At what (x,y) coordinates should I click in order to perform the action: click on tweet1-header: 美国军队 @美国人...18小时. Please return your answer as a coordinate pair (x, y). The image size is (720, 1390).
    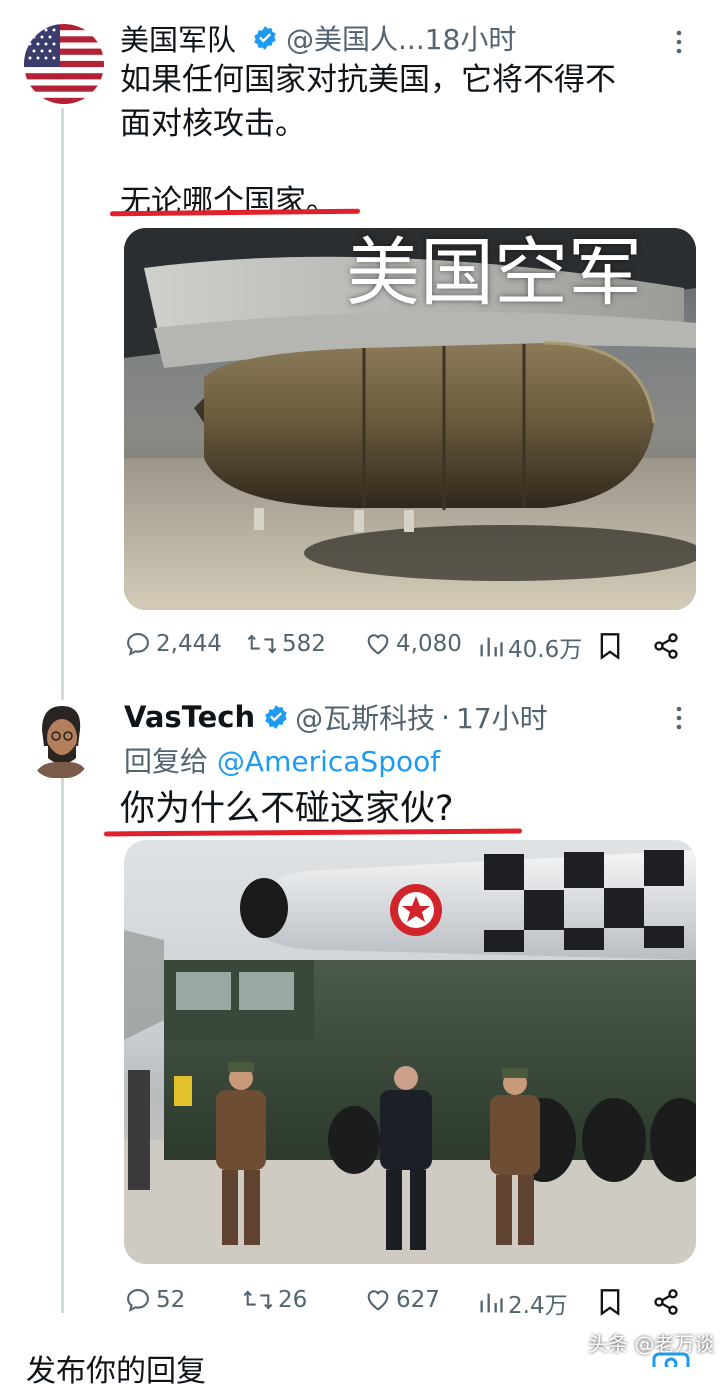
    Looking at the image, I should click on (390, 38).